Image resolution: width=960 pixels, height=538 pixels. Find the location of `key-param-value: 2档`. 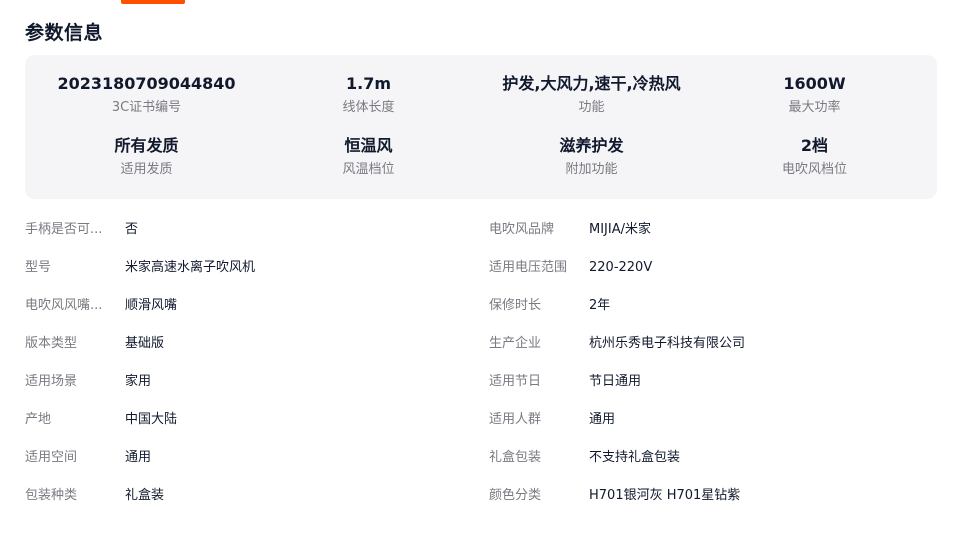

key-param-value: 2档 is located at coordinates (814, 145).